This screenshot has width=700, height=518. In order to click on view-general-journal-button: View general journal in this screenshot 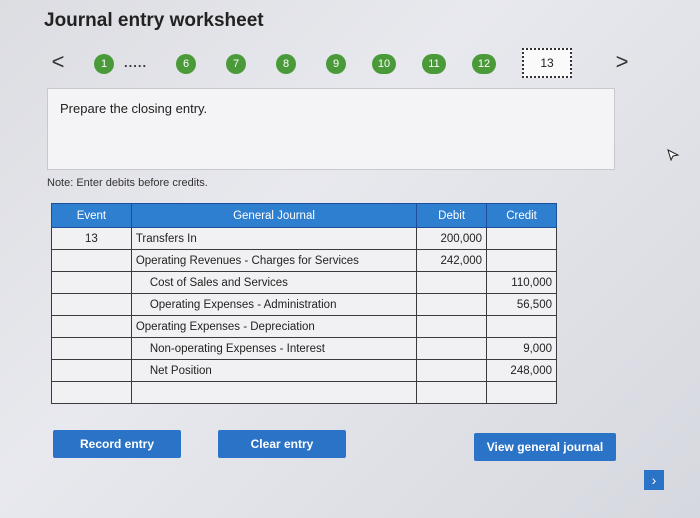, I will do `click(545, 447)`.